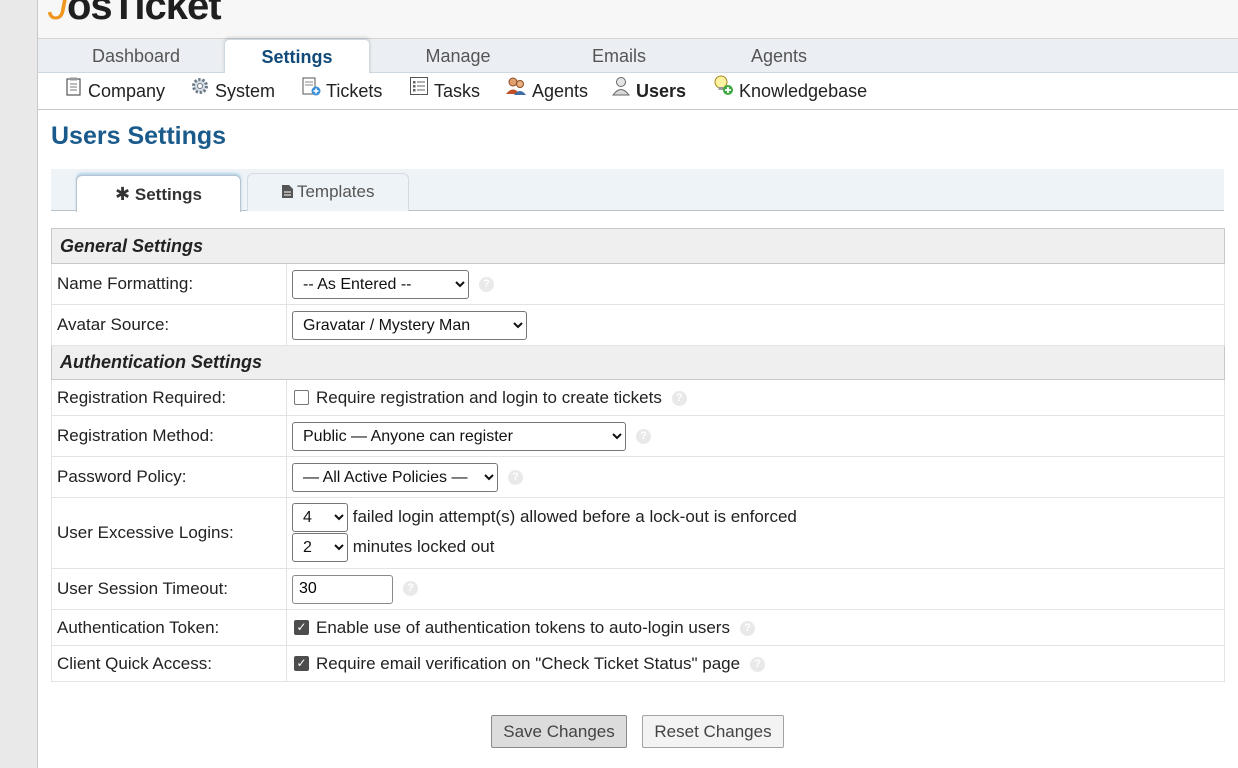 The height and width of the screenshot is (768, 1238). Describe the element at coordinates (320, 547) in the screenshot. I see `lockout-minutes-select: 2` at that location.